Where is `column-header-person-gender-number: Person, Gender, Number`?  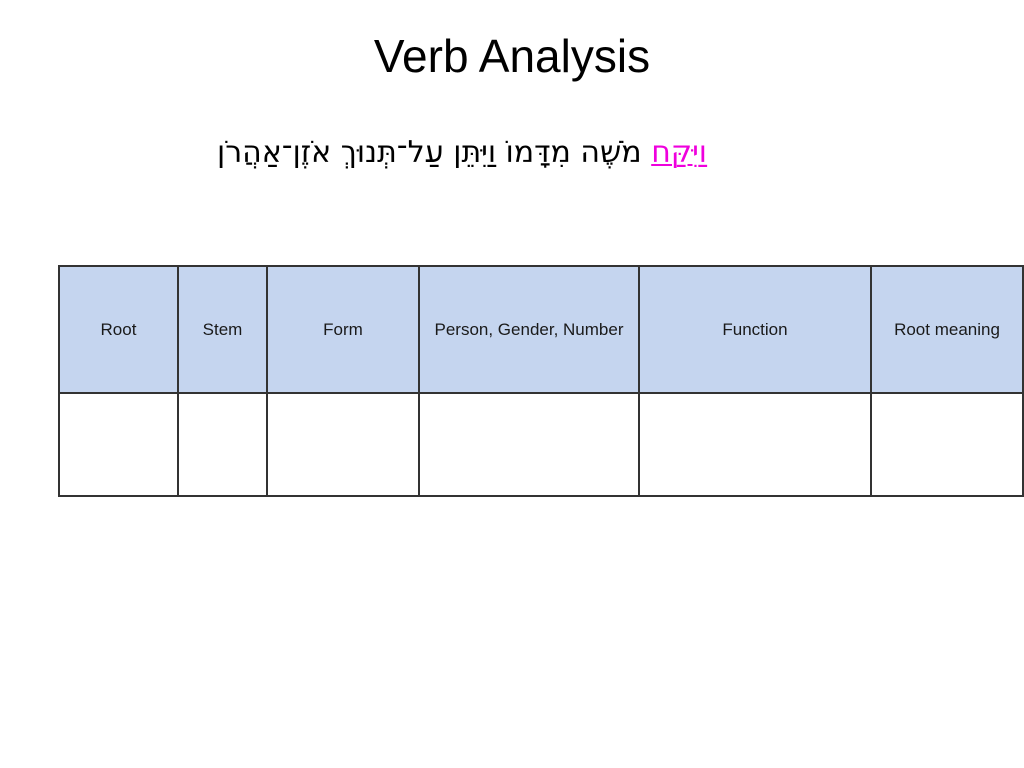 column-header-person-gender-number: Person, Gender, Number is located at coordinates (529, 329).